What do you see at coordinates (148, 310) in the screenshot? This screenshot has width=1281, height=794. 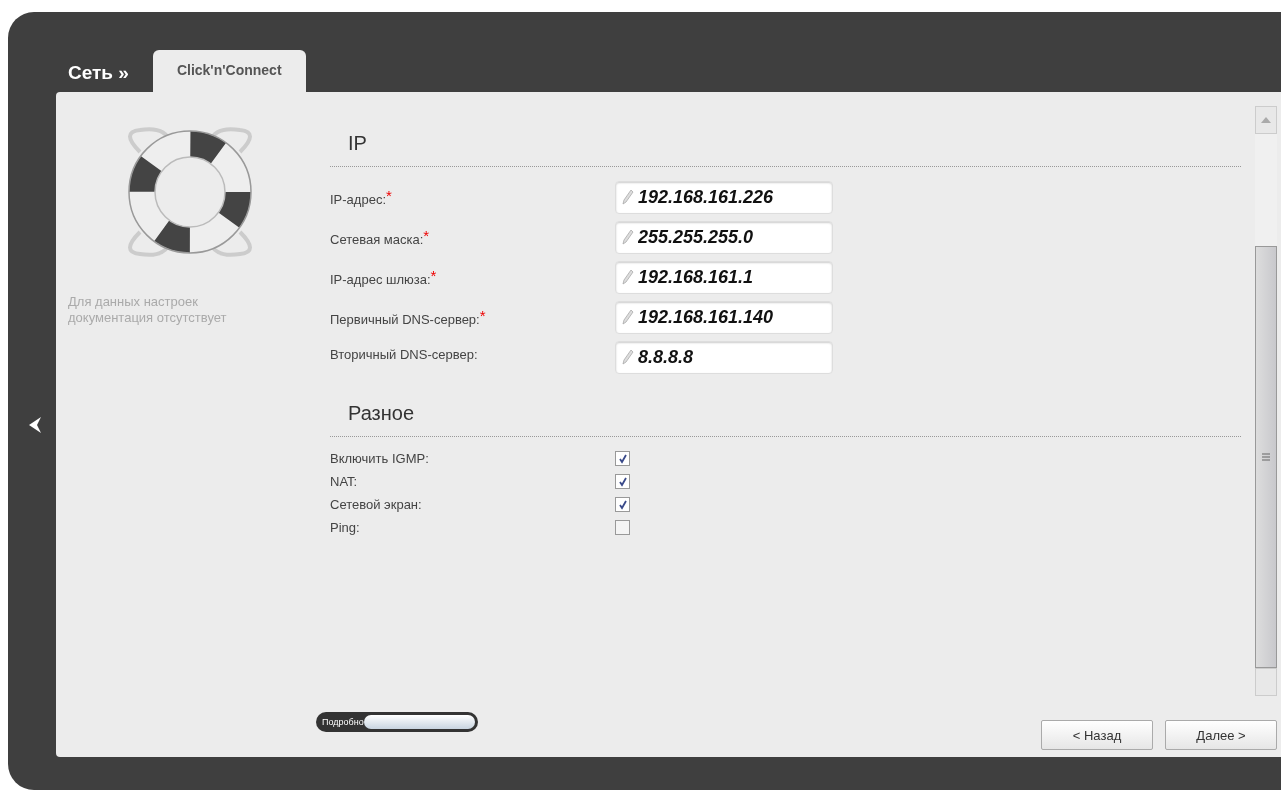 I see `help-text: Для данных настроек документация отсутствует` at bounding box center [148, 310].